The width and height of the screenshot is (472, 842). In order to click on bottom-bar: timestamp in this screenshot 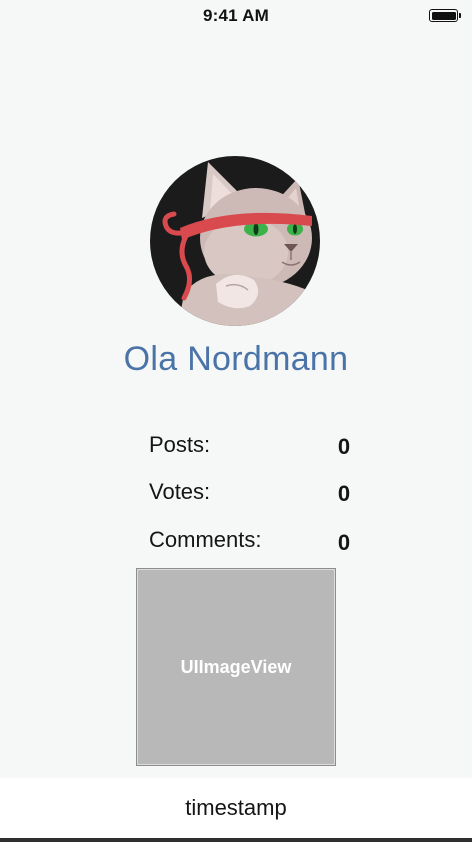, I will do `click(236, 808)`.